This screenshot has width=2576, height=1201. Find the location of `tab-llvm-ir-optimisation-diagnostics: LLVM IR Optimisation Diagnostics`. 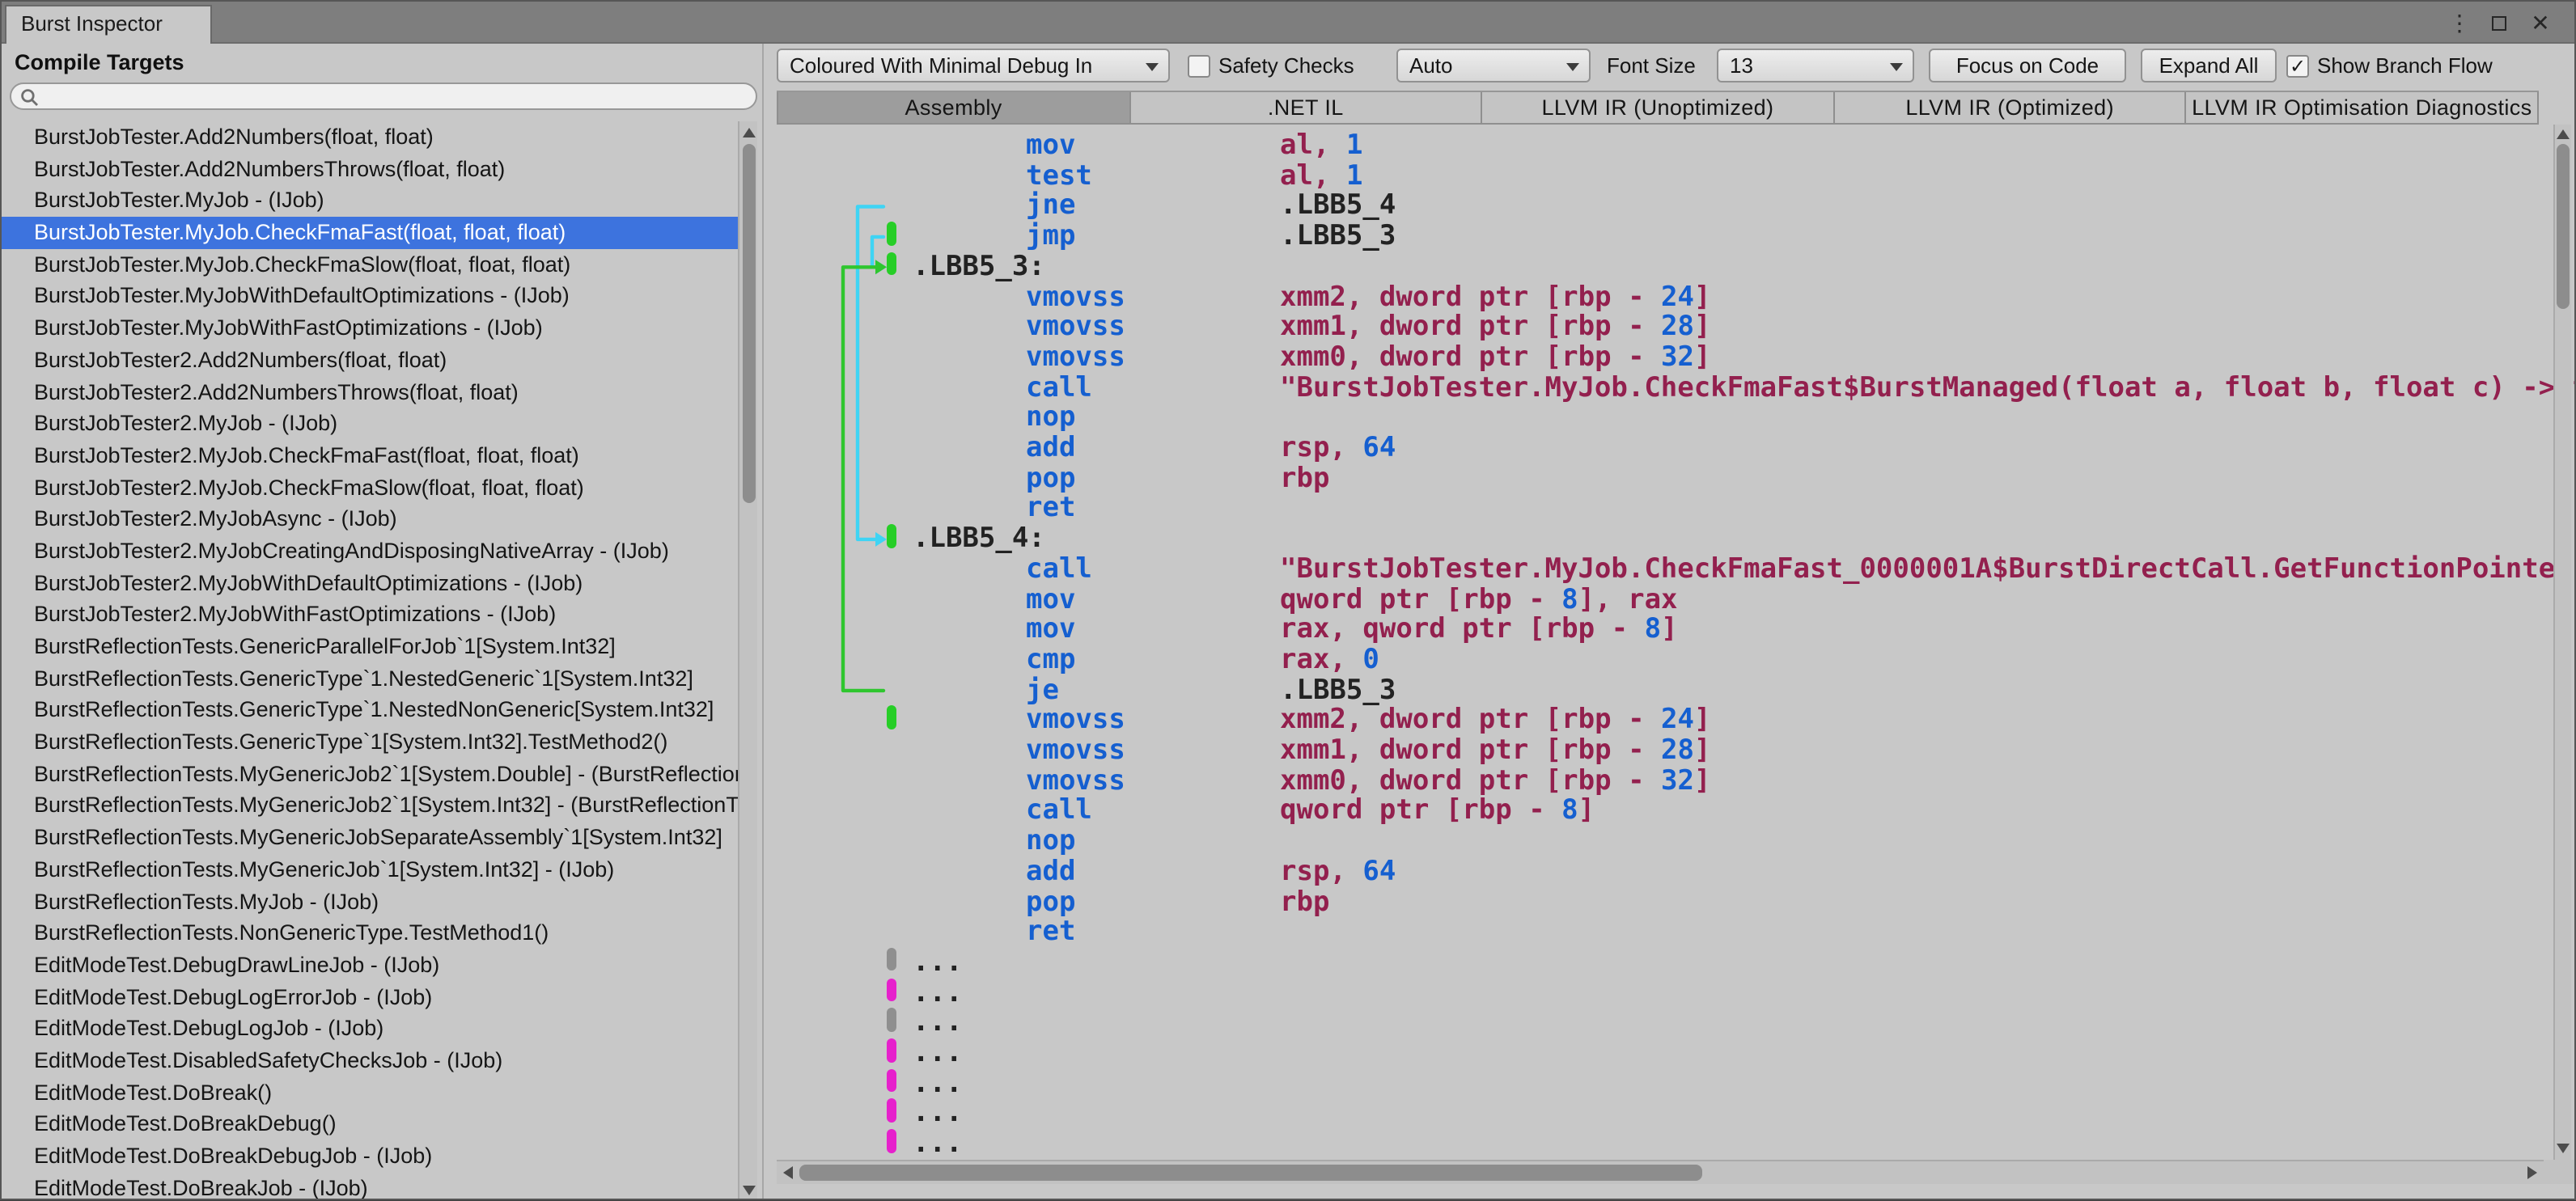

tab-llvm-ir-optimisation-diagnostics: LLVM IR Optimisation Diagnostics is located at coordinates (2362, 107).